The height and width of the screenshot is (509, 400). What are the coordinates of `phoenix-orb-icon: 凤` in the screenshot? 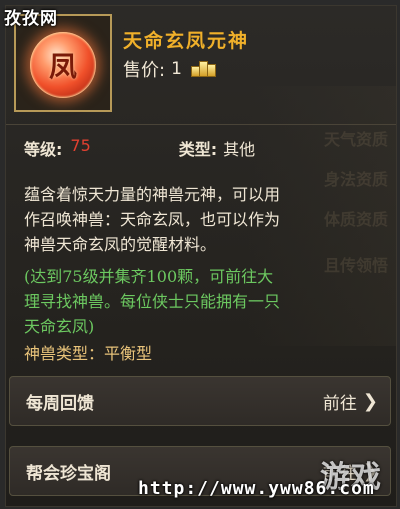 It's located at (63, 65).